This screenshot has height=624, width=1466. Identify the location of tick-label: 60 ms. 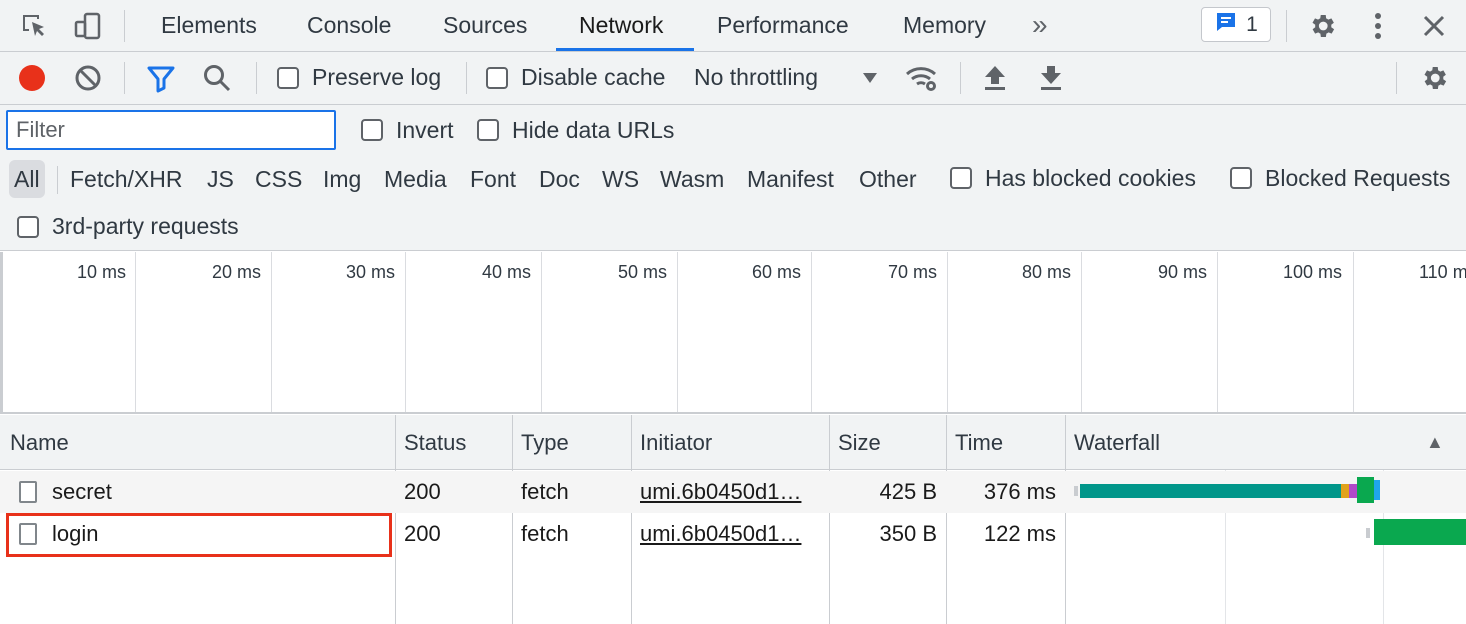
(777, 272).